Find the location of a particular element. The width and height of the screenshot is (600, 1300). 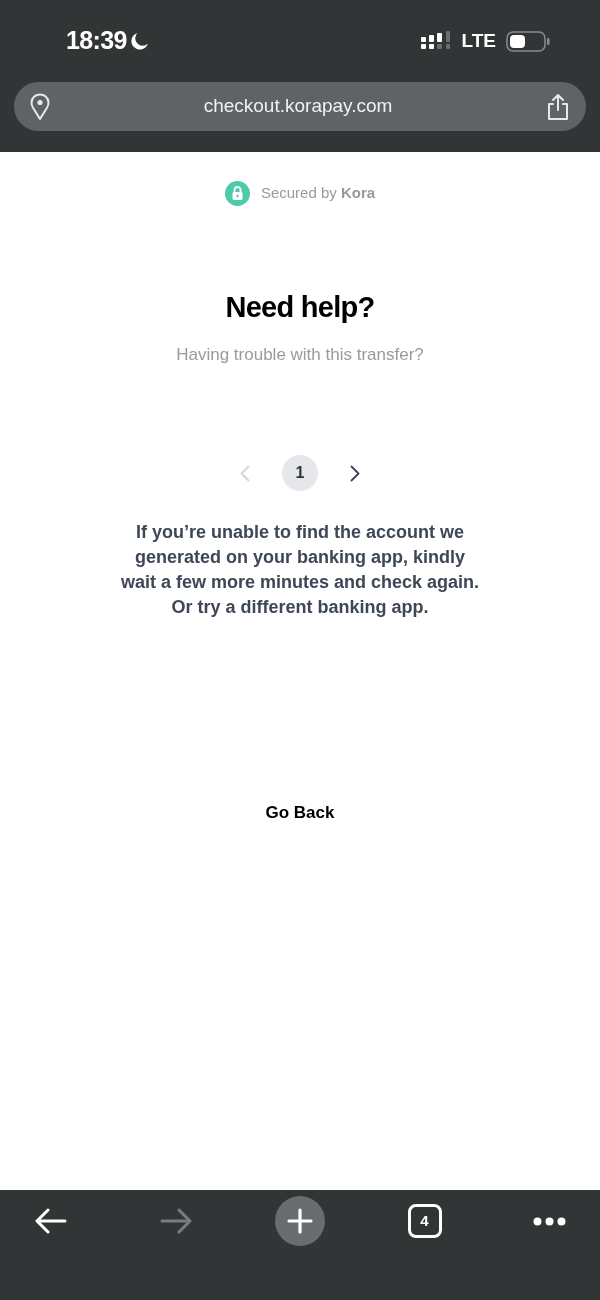

share-icon is located at coordinates (558, 106).